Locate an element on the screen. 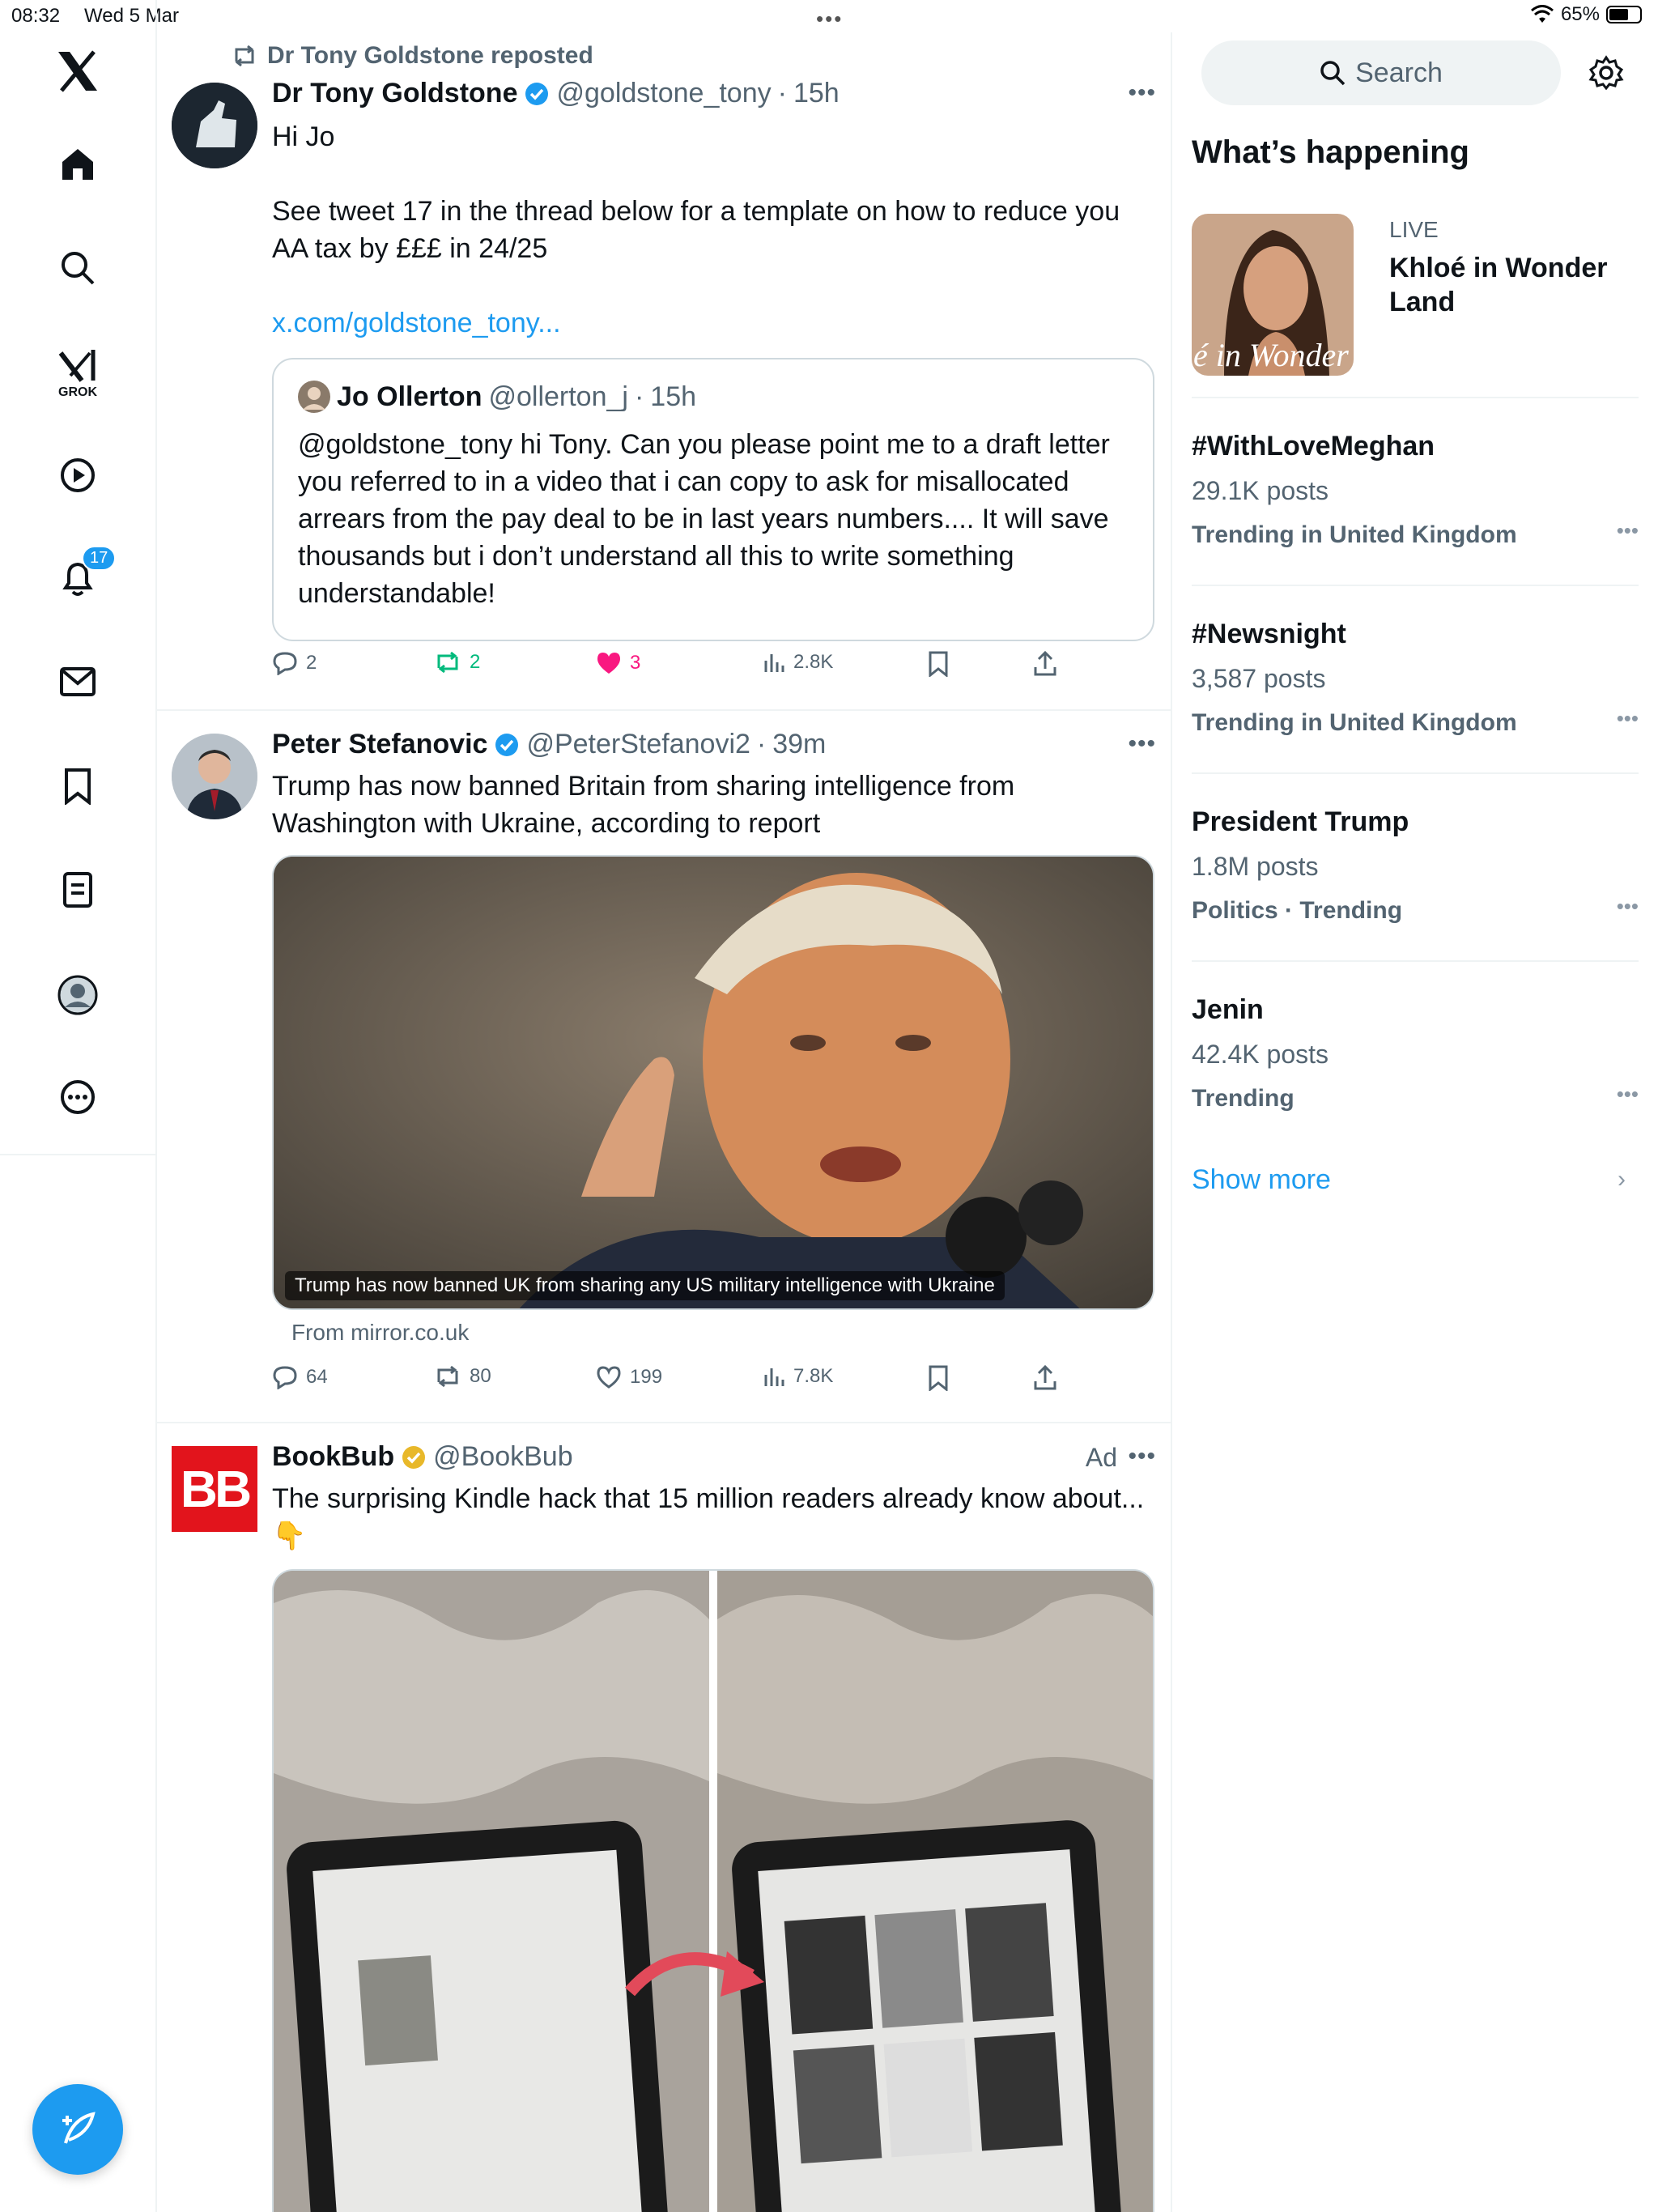 The width and height of the screenshot is (1658, 2212). trend-item: Jenin 42.4K posts Trending ••• is located at coordinates (1415, 1054).